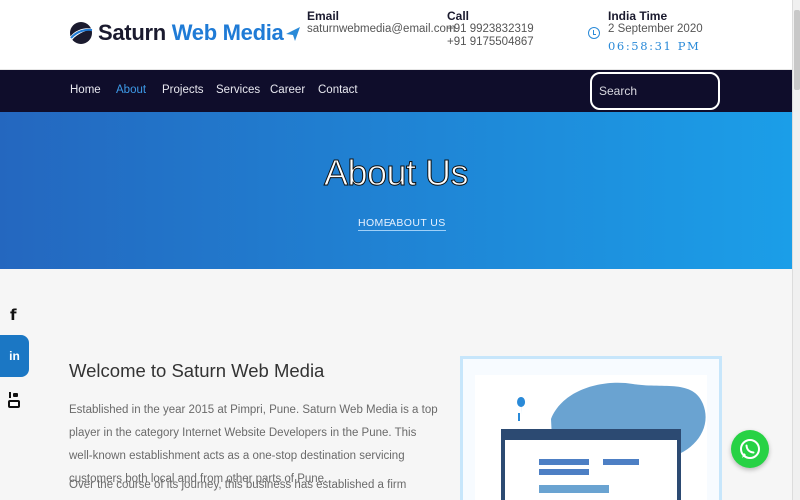 The height and width of the screenshot is (500, 800). I want to click on scrollbar-thumb, so click(797, 50).